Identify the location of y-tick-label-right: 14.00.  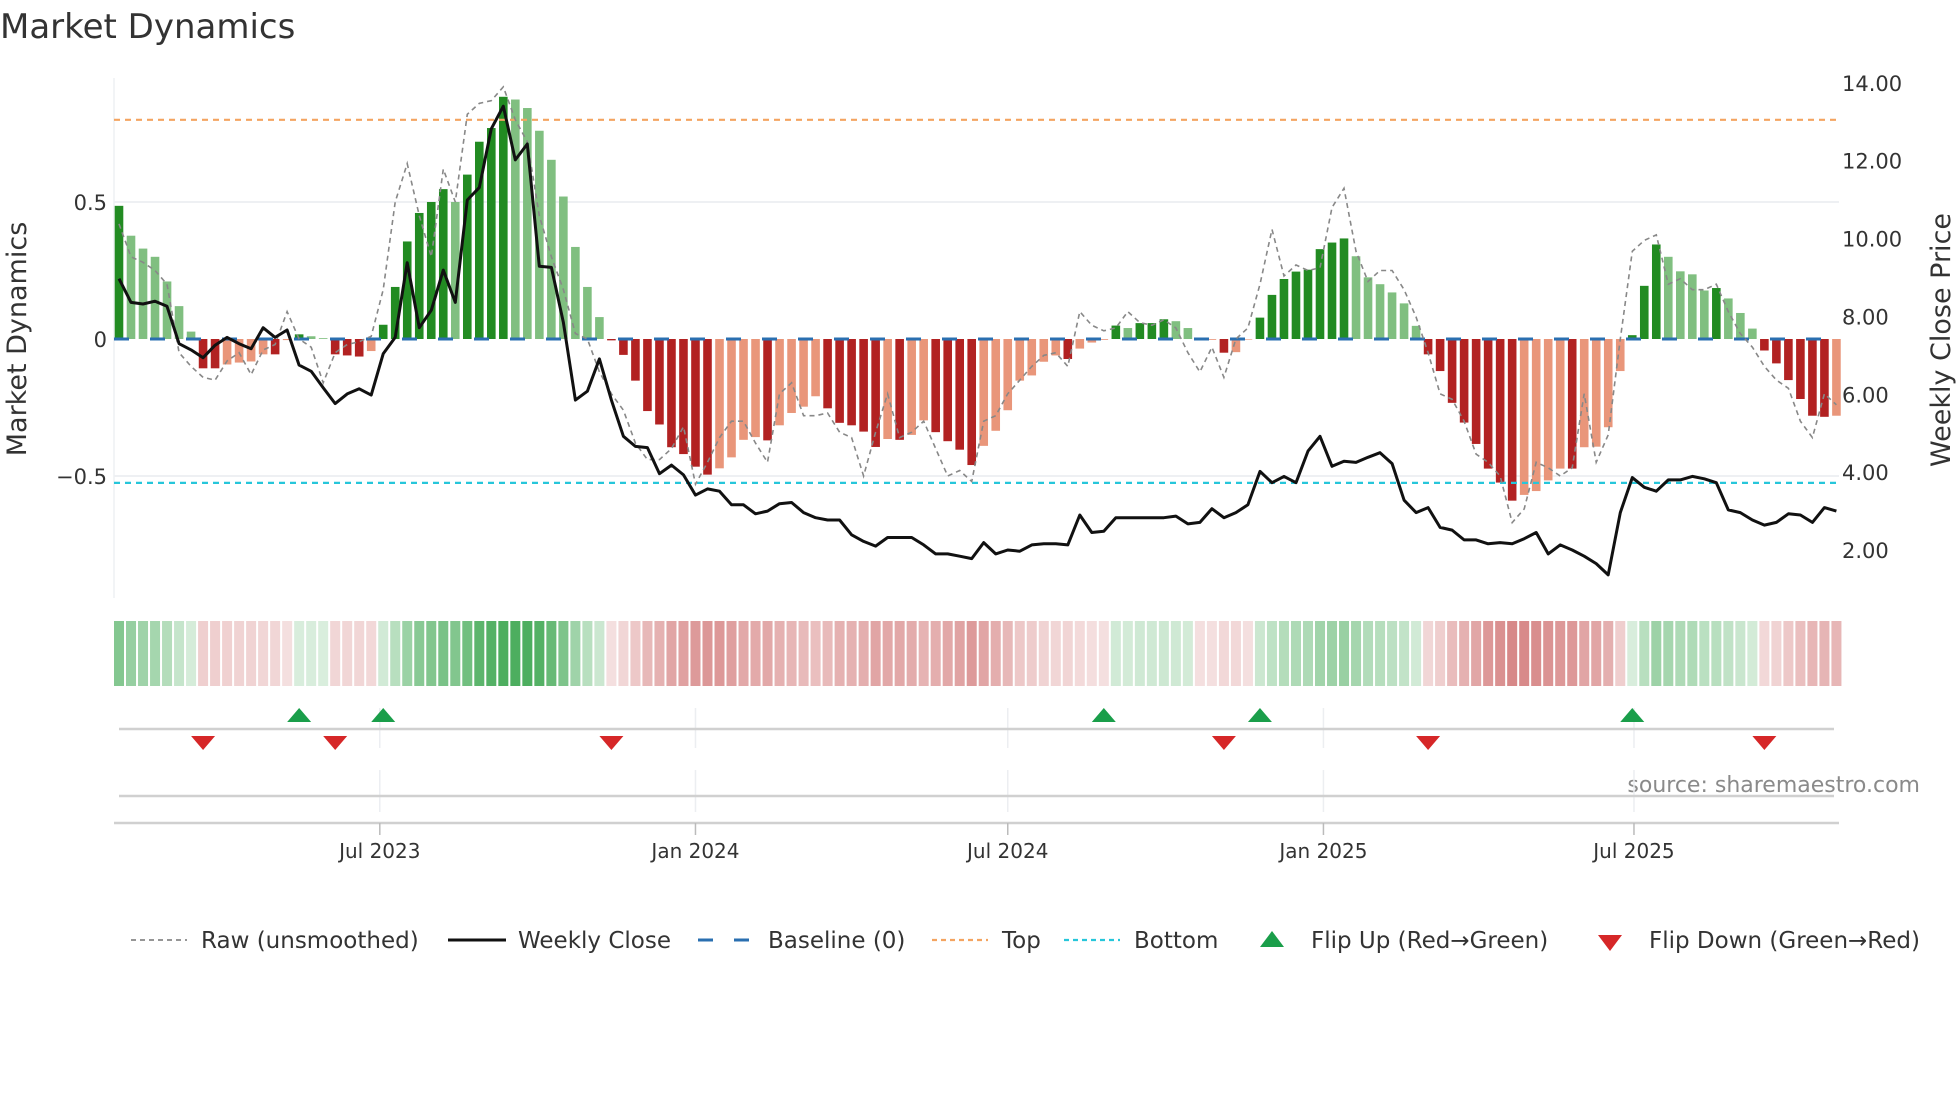
(1872, 84).